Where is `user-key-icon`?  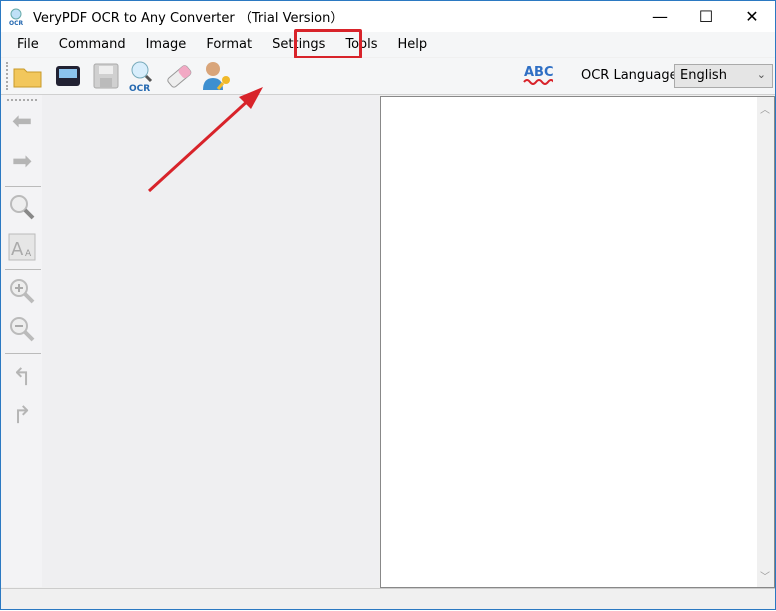 user-key-icon is located at coordinates (216, 76).